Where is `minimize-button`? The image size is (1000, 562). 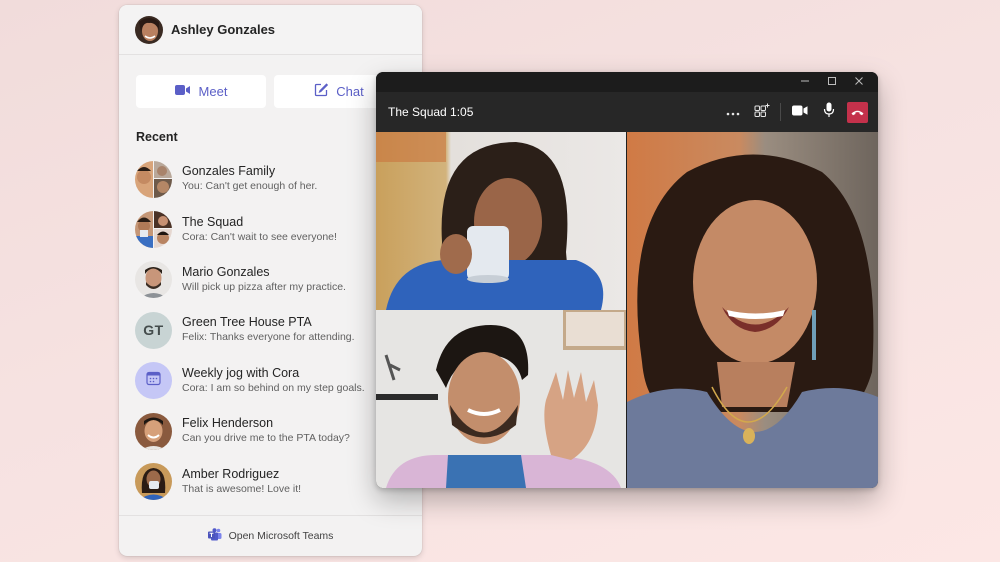
minimize-button is located at coordinates (804, 82).